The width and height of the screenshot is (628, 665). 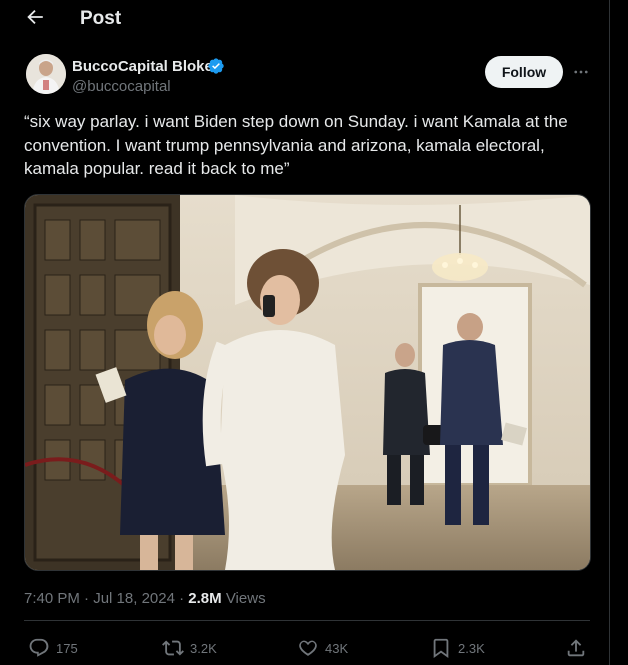 I want to click on more-options-icon, so click(x=581, y=72).